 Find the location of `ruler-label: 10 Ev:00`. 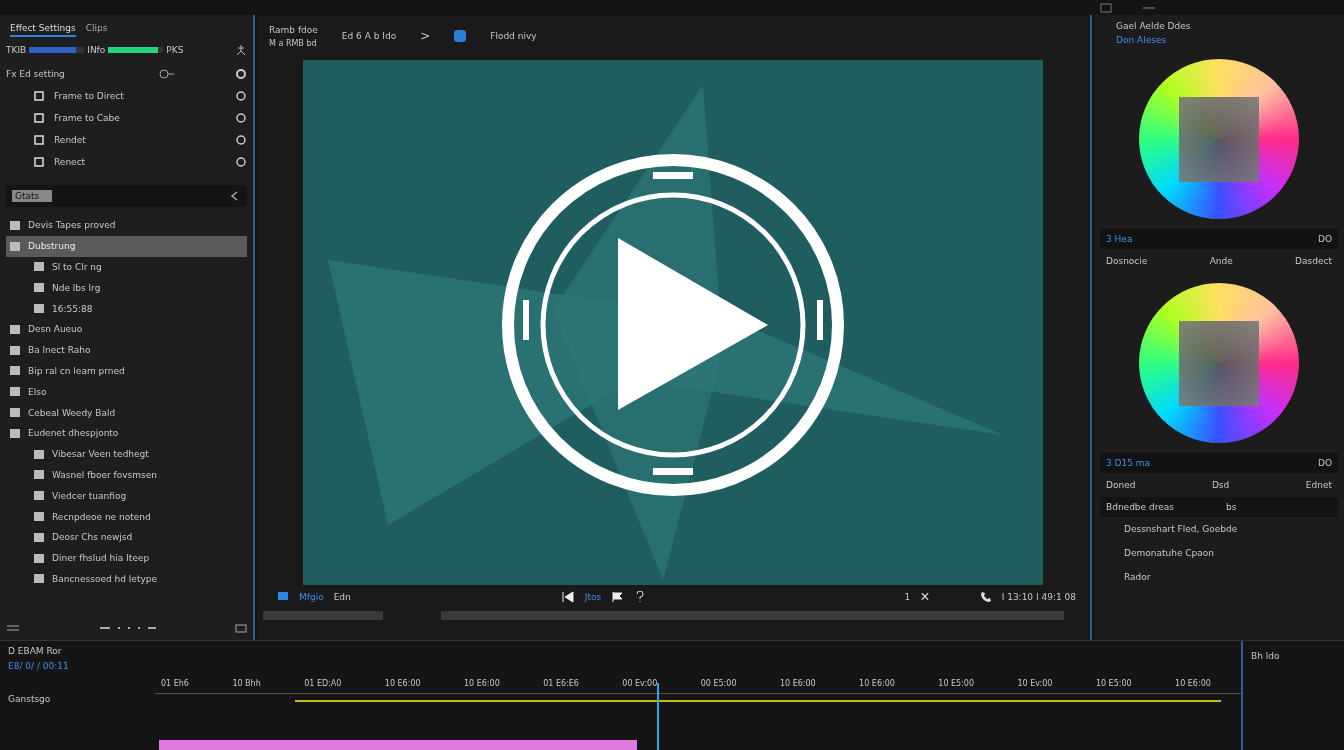

ruler-label: 10 Ev:00 is located at coordinates (1035, 684).